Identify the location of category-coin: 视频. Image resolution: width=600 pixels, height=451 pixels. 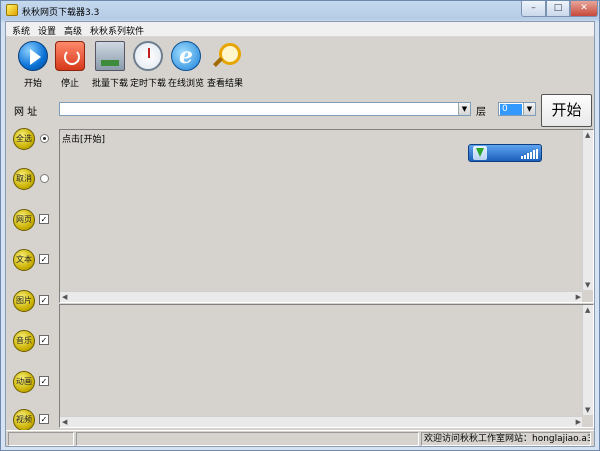
(24, 420).